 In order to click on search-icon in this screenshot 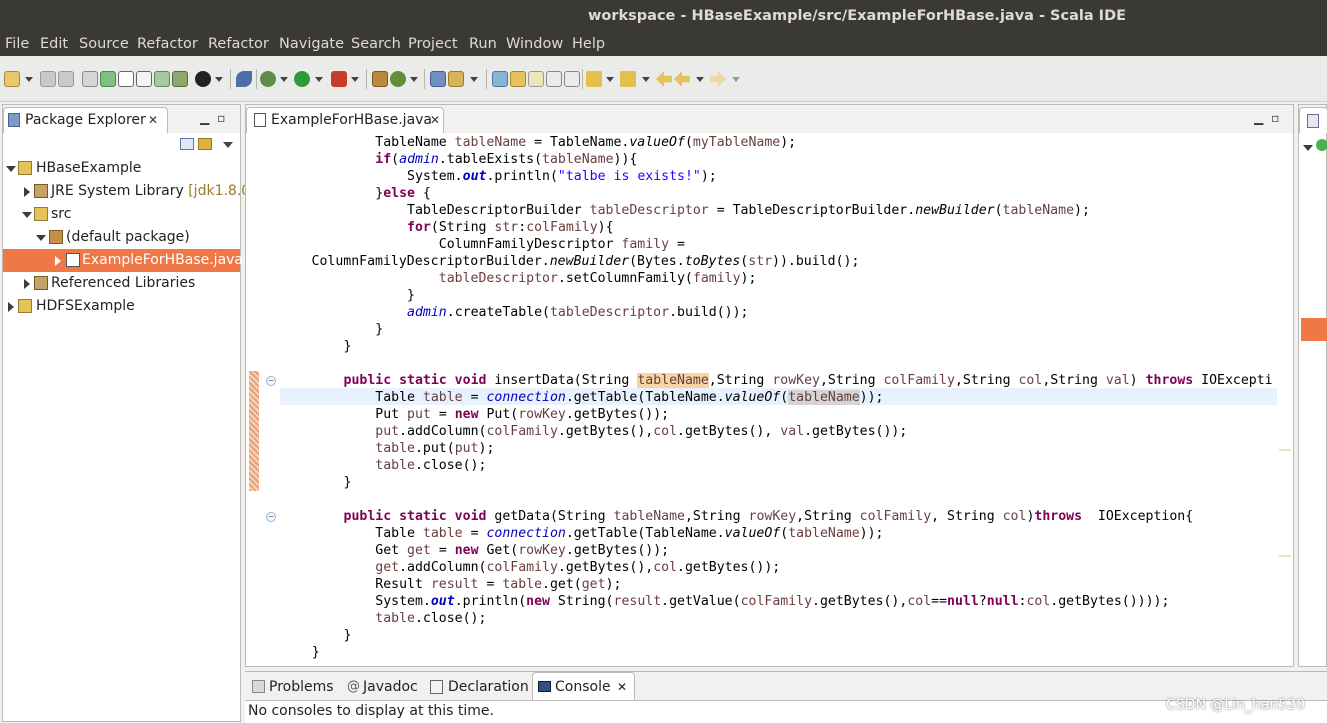, I will do `click(456, 79)`.